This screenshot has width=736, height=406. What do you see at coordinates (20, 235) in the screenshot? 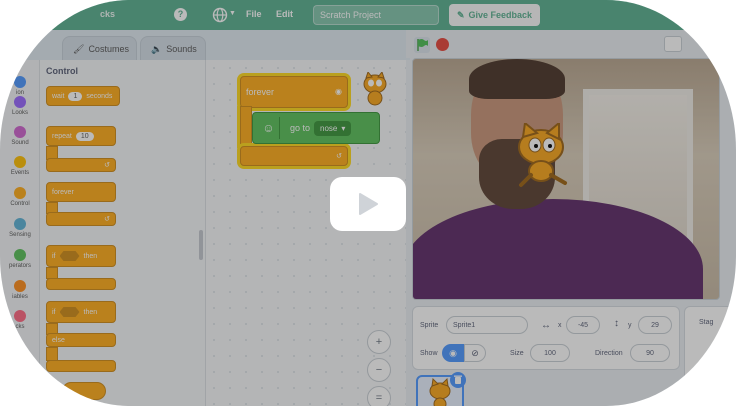
I see `category-label: Sensing` at bounding box center [20, 235].